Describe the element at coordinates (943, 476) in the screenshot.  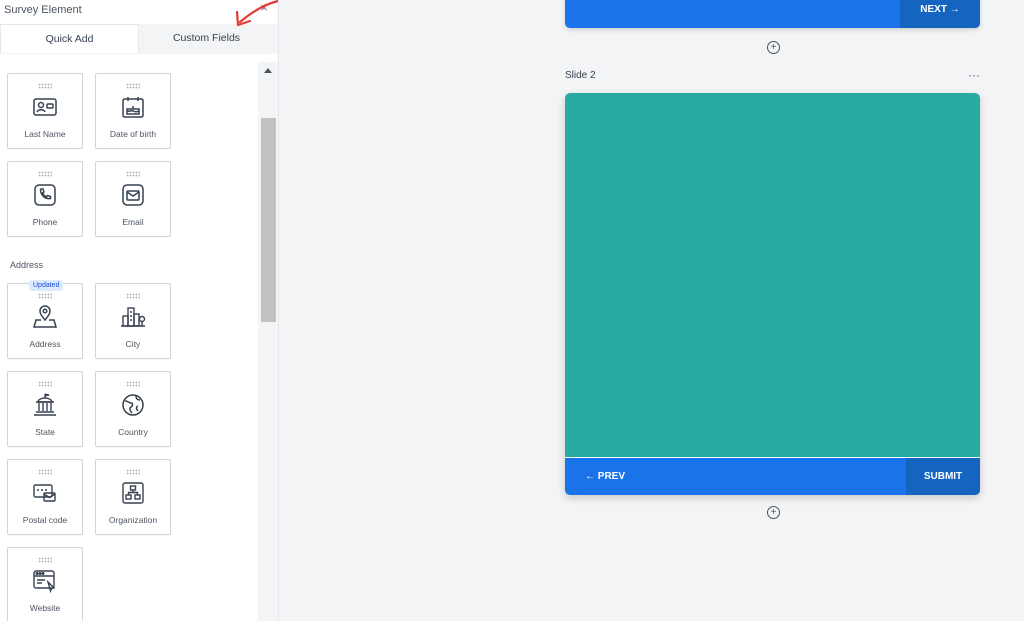
I see `submit-button: SUBMIT` at that location.